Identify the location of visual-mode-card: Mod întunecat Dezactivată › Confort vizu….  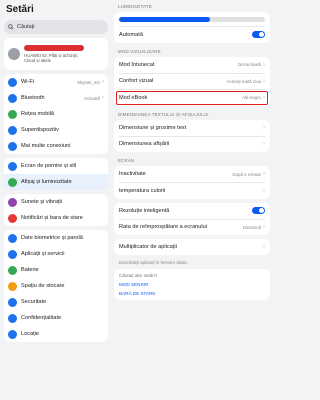
(192, 81).